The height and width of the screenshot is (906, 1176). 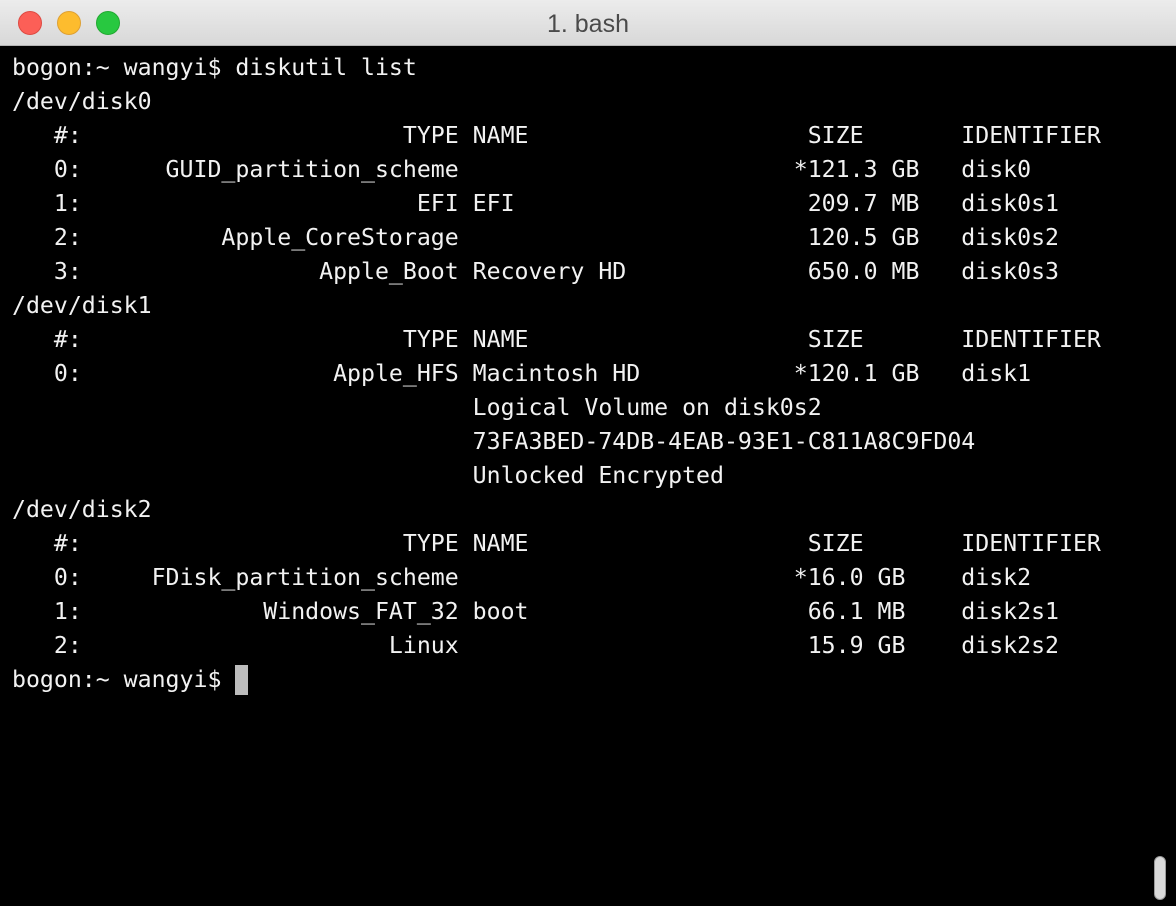 What do you see at coordinates (556, 339) in the screenshot?
I see `terminal-line-disk1-columns: #: TYPE NAME SIZE IDENTIFIER` at bounding box center [556, 339].